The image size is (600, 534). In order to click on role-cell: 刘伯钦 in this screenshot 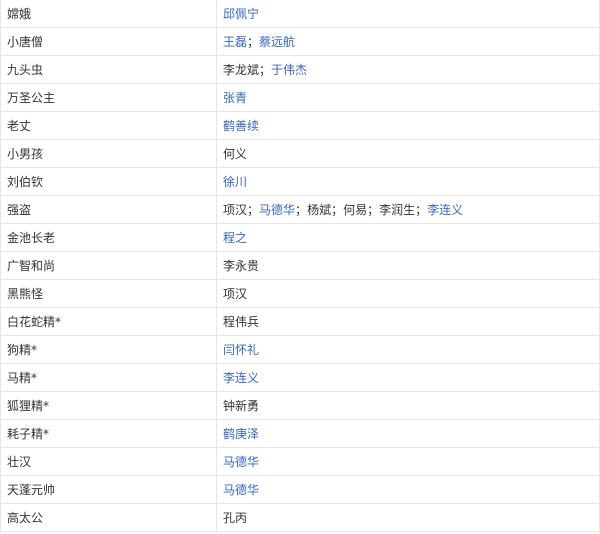, I will do `click(108, 181)`.